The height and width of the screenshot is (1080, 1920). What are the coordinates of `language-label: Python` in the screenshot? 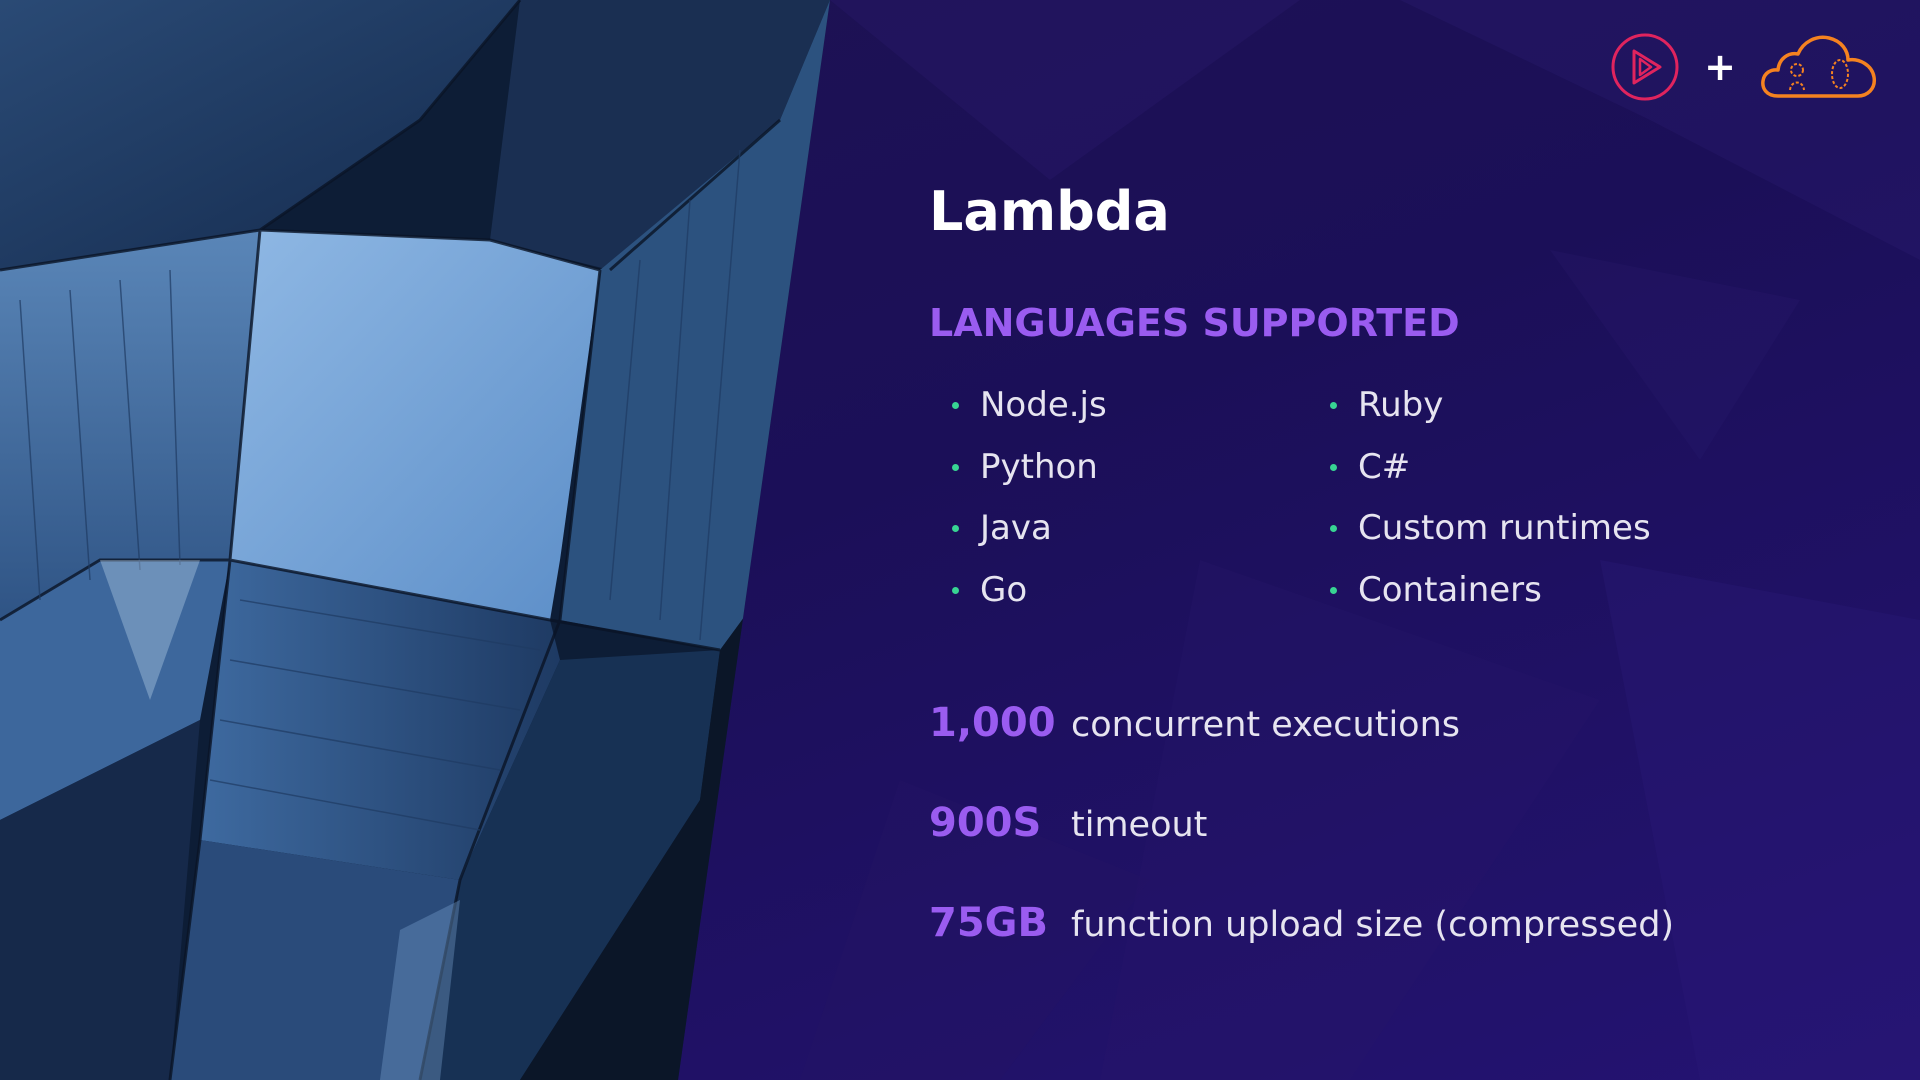 It's located at (1039, 466).